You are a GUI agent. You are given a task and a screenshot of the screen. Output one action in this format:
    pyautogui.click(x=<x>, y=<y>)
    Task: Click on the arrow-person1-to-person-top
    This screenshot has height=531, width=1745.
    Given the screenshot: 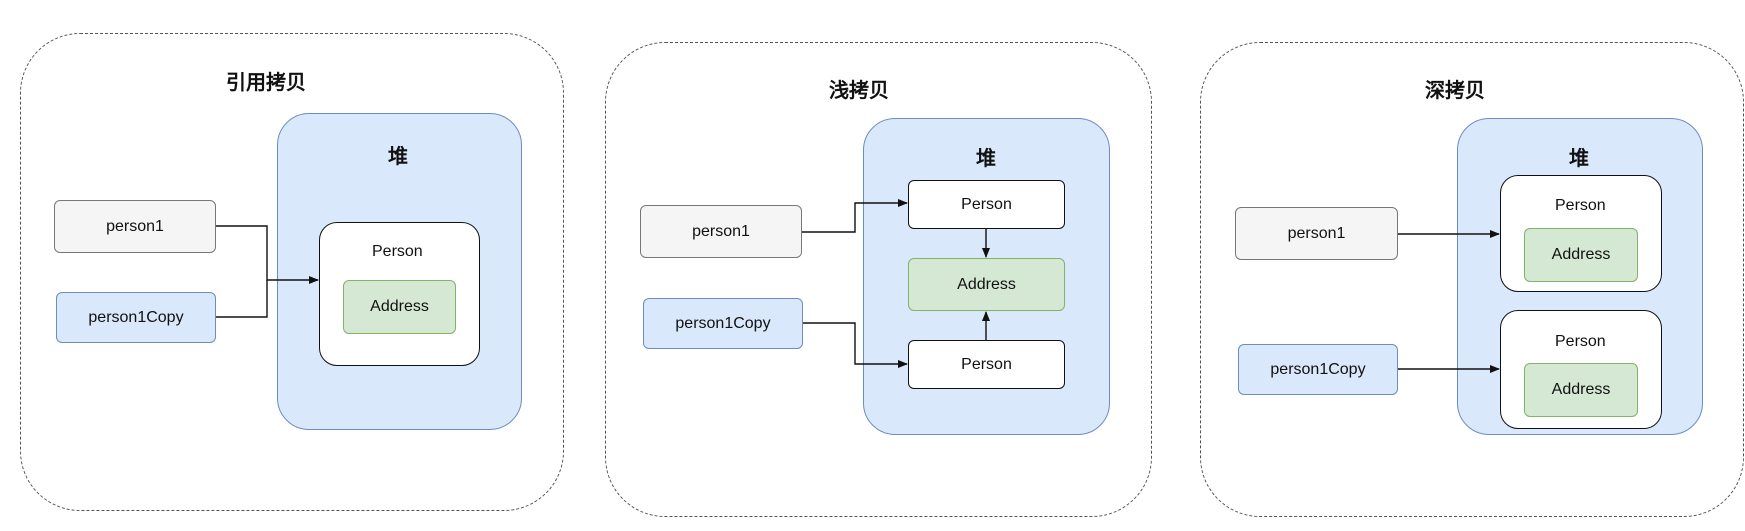 What is the action you would take?
    pyautogui.click(x=855, y=216)
    